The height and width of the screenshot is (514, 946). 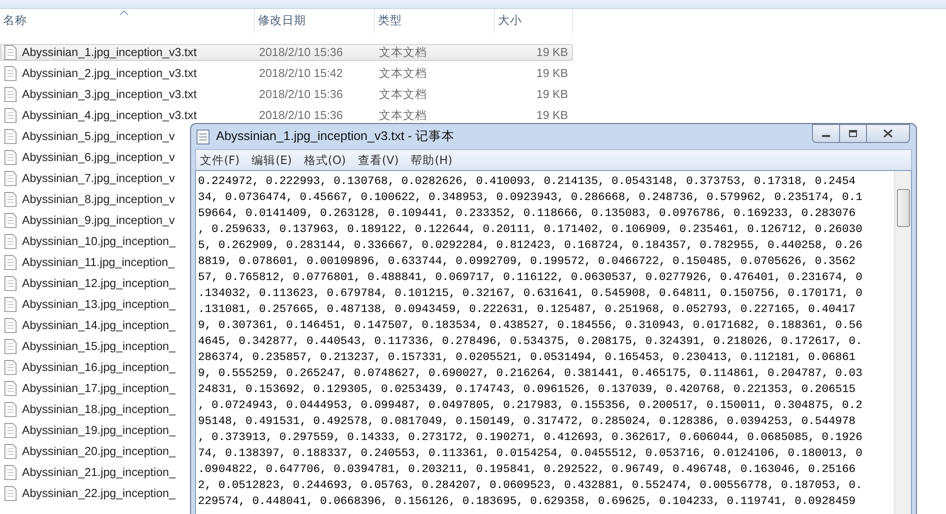 What do you see at coordinates (110, 73) in the screenshot?
I see `file-name: Abyssinian_2.jpg_inception_v3.txt` at bounding box center [110, 73].